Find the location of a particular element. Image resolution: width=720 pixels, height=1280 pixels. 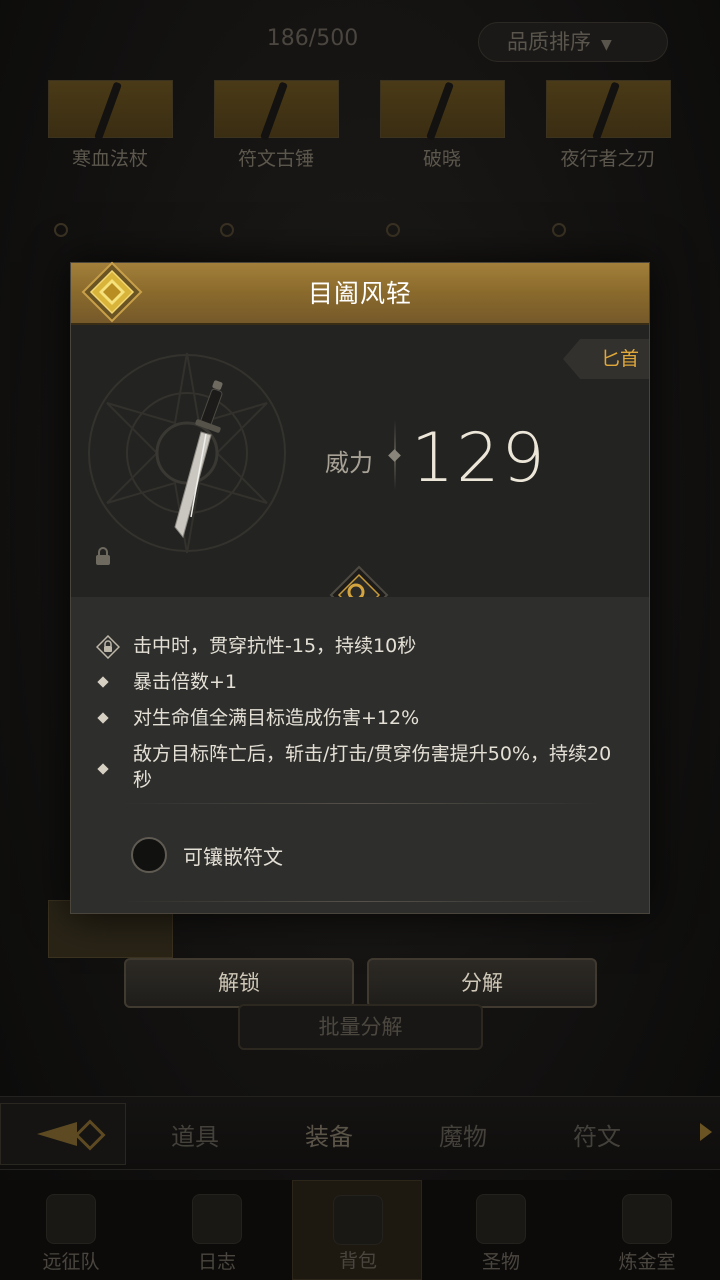

torch-icon is located at coordinates (501, 1219).